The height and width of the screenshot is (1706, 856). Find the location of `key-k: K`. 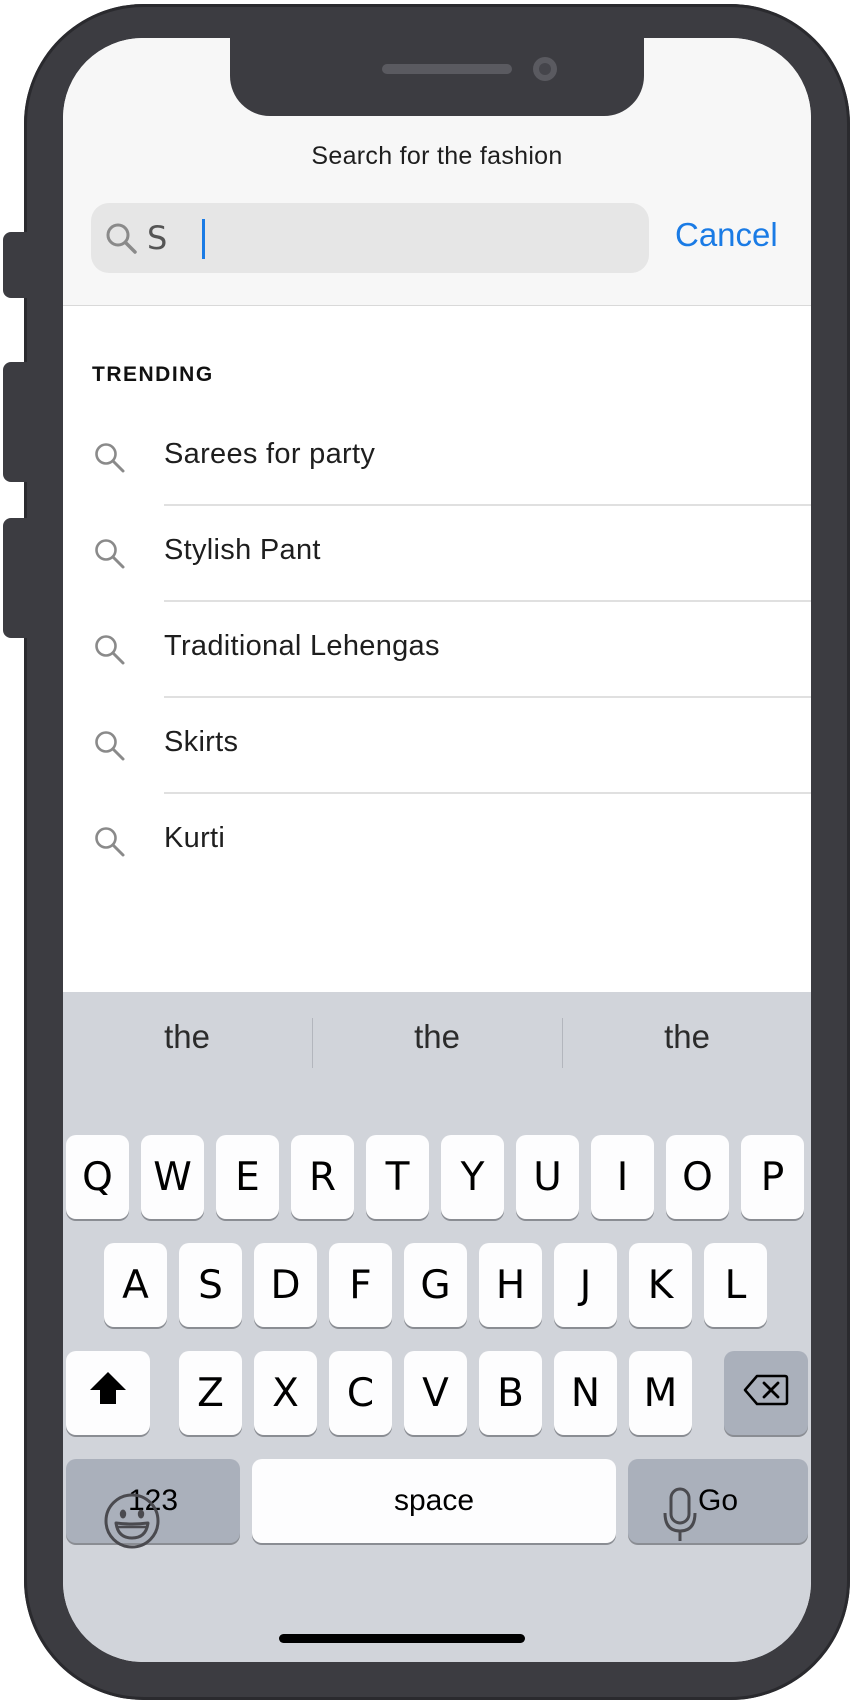

key-k: K is located at coordinates (660, 1285).